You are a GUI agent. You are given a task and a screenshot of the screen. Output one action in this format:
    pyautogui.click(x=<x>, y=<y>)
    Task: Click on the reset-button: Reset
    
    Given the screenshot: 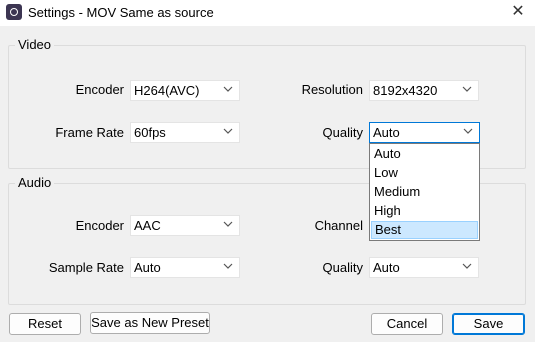 What is the action you would take?
    pyautogui.click(x=45, y=324)
    